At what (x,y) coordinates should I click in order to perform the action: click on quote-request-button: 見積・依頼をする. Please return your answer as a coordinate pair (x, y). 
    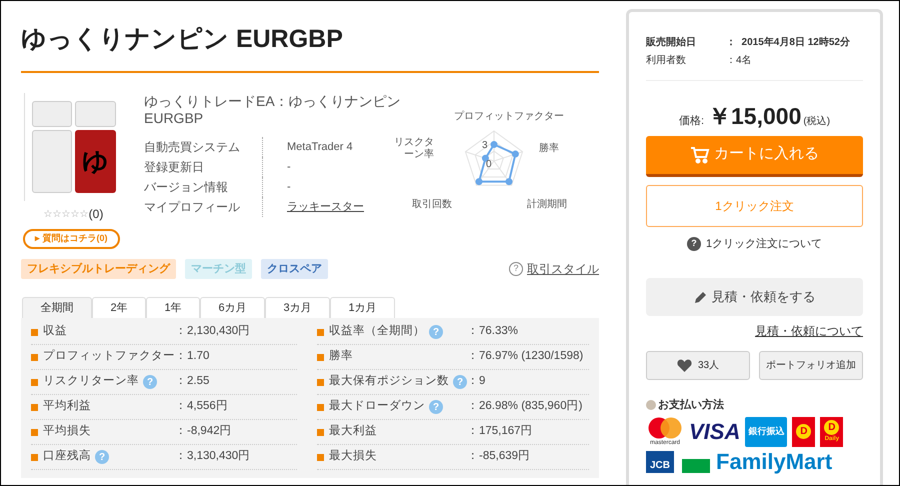
    Looking at the image, I should click on (754, 297).